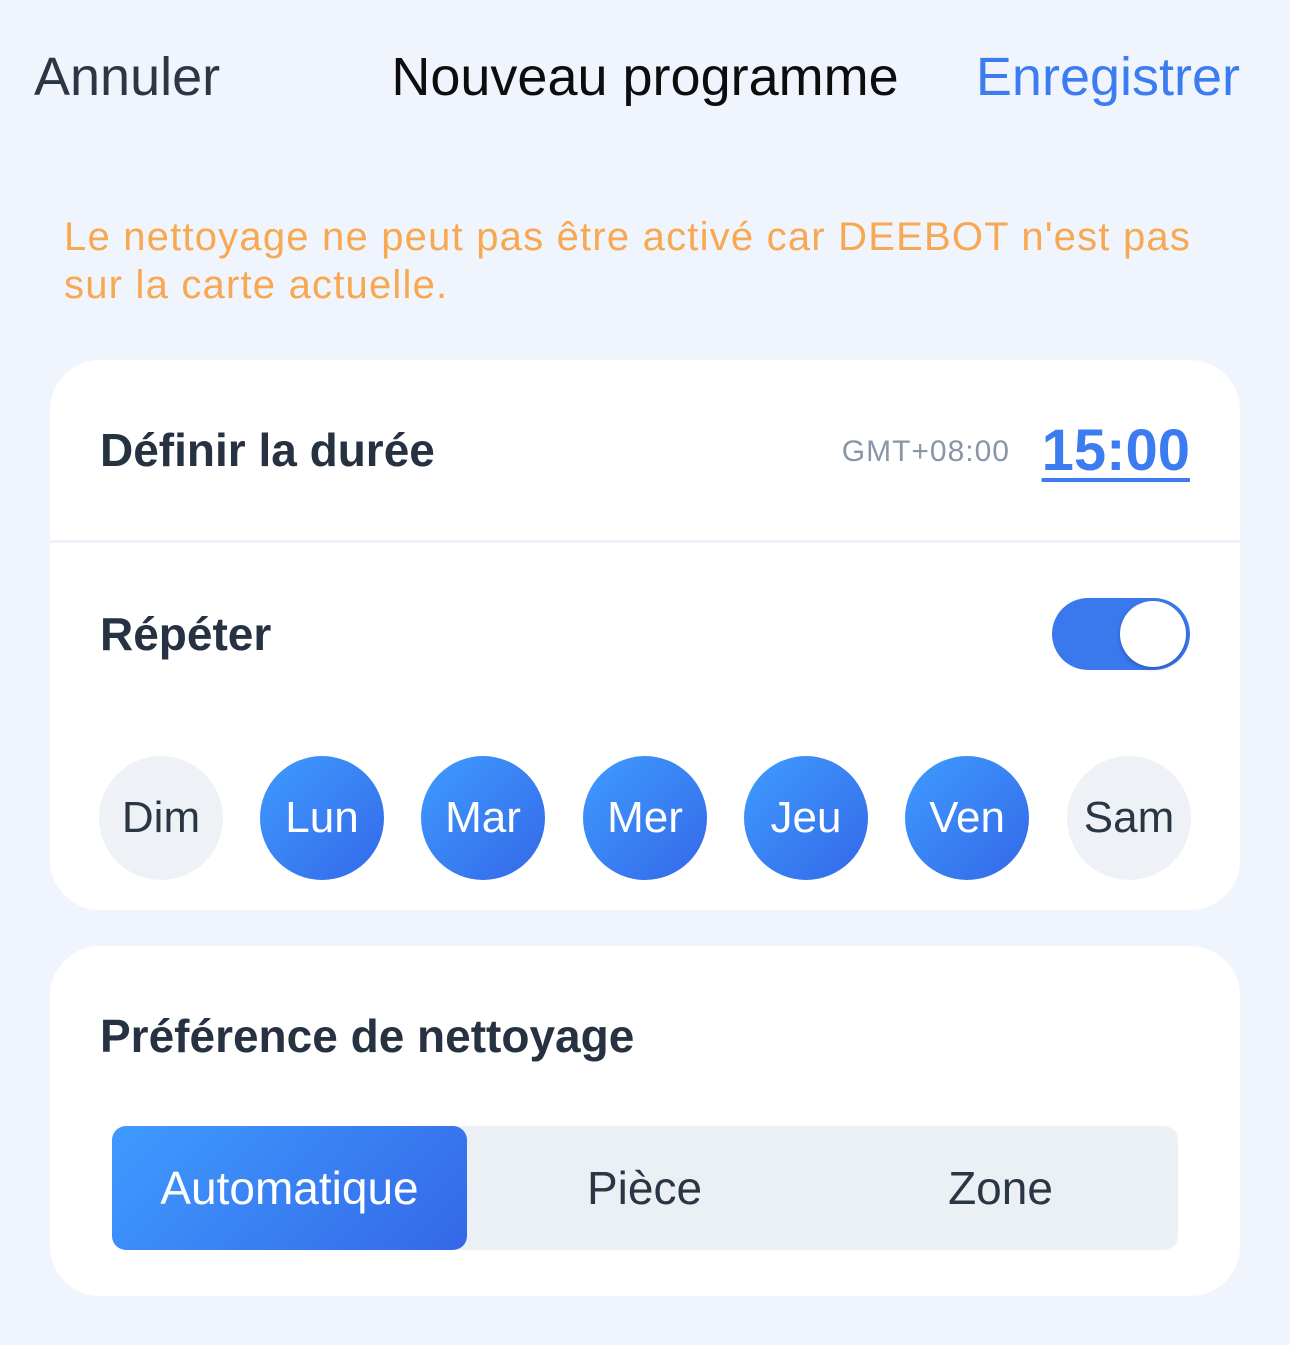  I want to click on day-button-dim: Dim, so click(161, 818).